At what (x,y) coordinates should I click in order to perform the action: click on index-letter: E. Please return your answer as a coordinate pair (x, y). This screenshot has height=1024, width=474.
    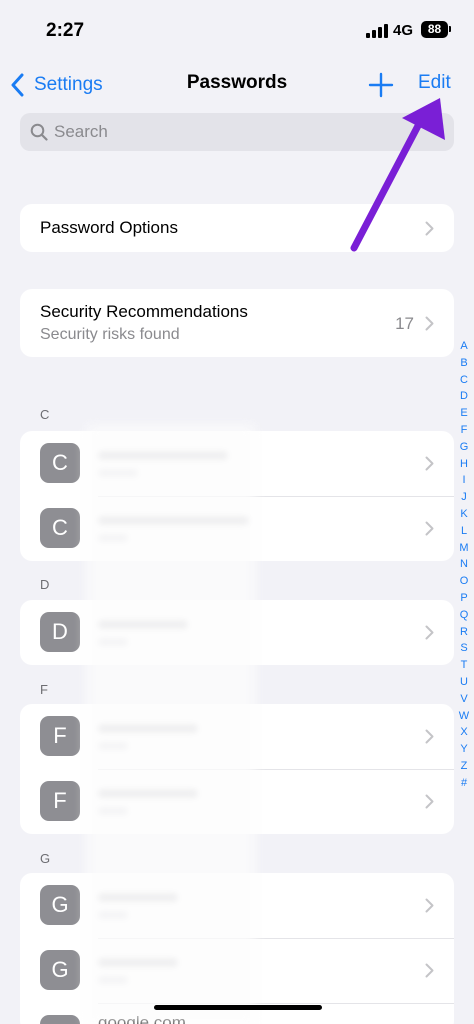
    Looking at the image, I should click on (464, 413).